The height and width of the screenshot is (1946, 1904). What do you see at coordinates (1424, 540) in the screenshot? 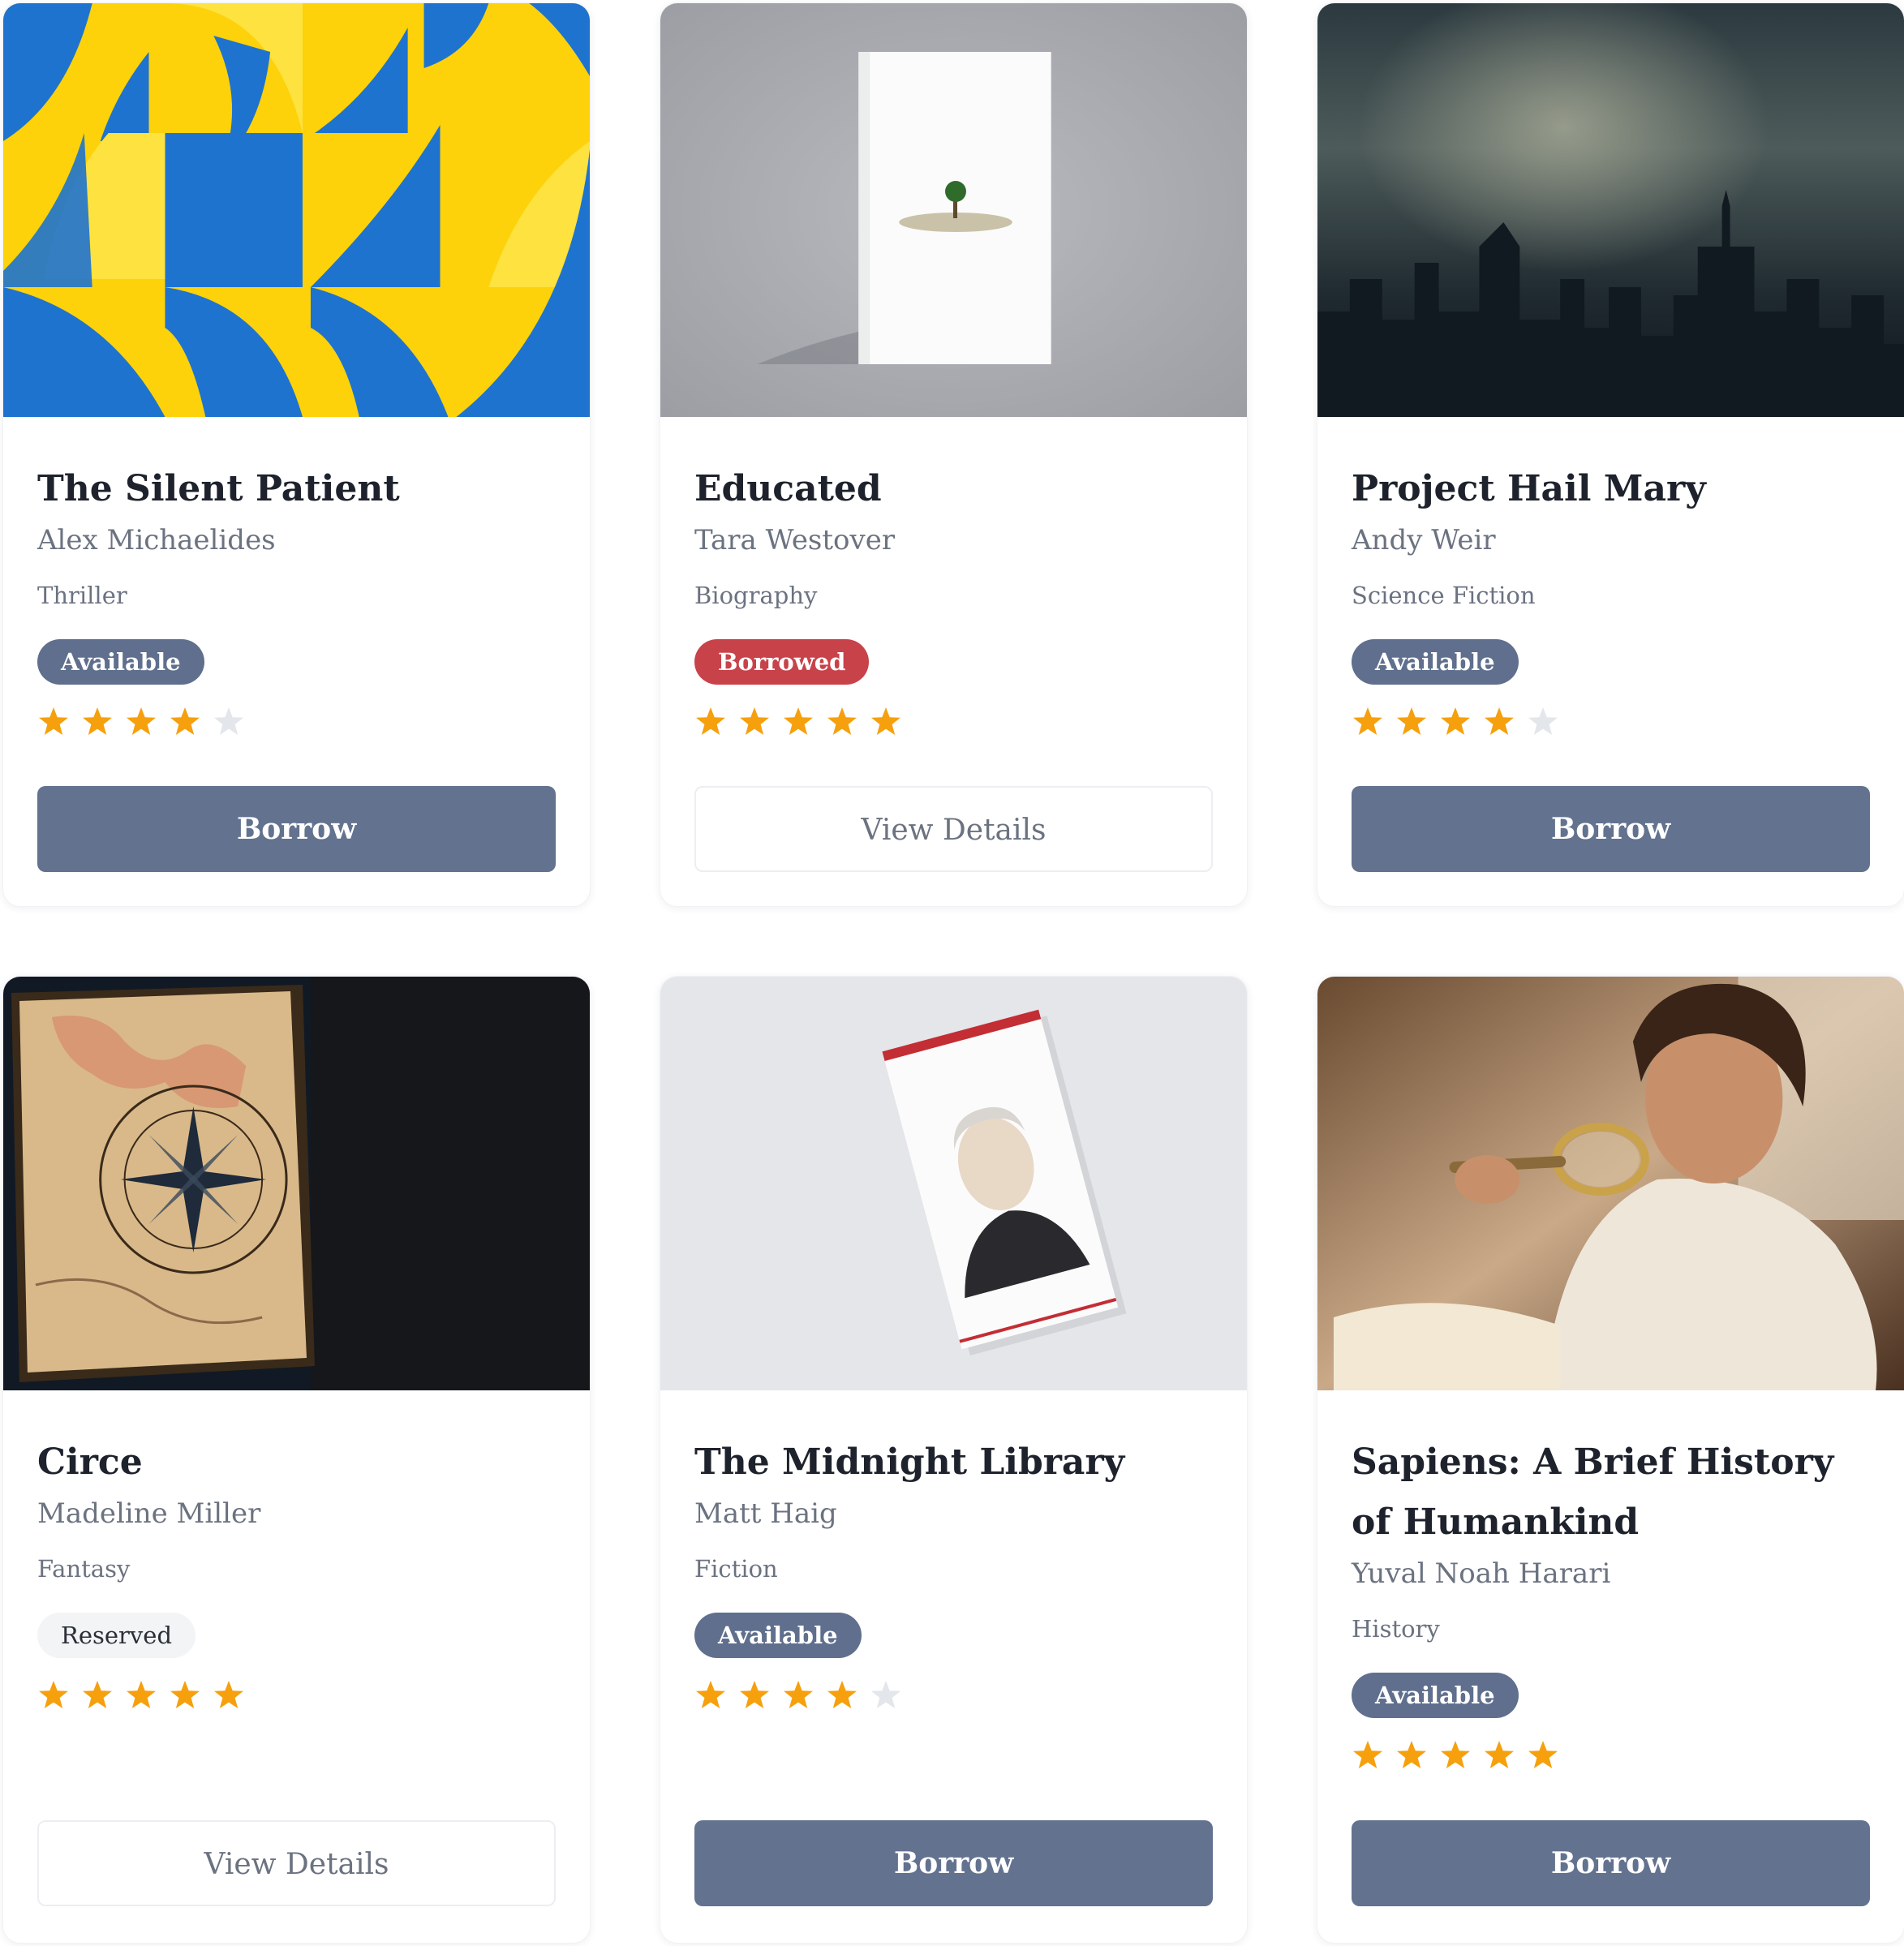
I see `book-author: Andy Weir` at bounding box center [1424, 540].